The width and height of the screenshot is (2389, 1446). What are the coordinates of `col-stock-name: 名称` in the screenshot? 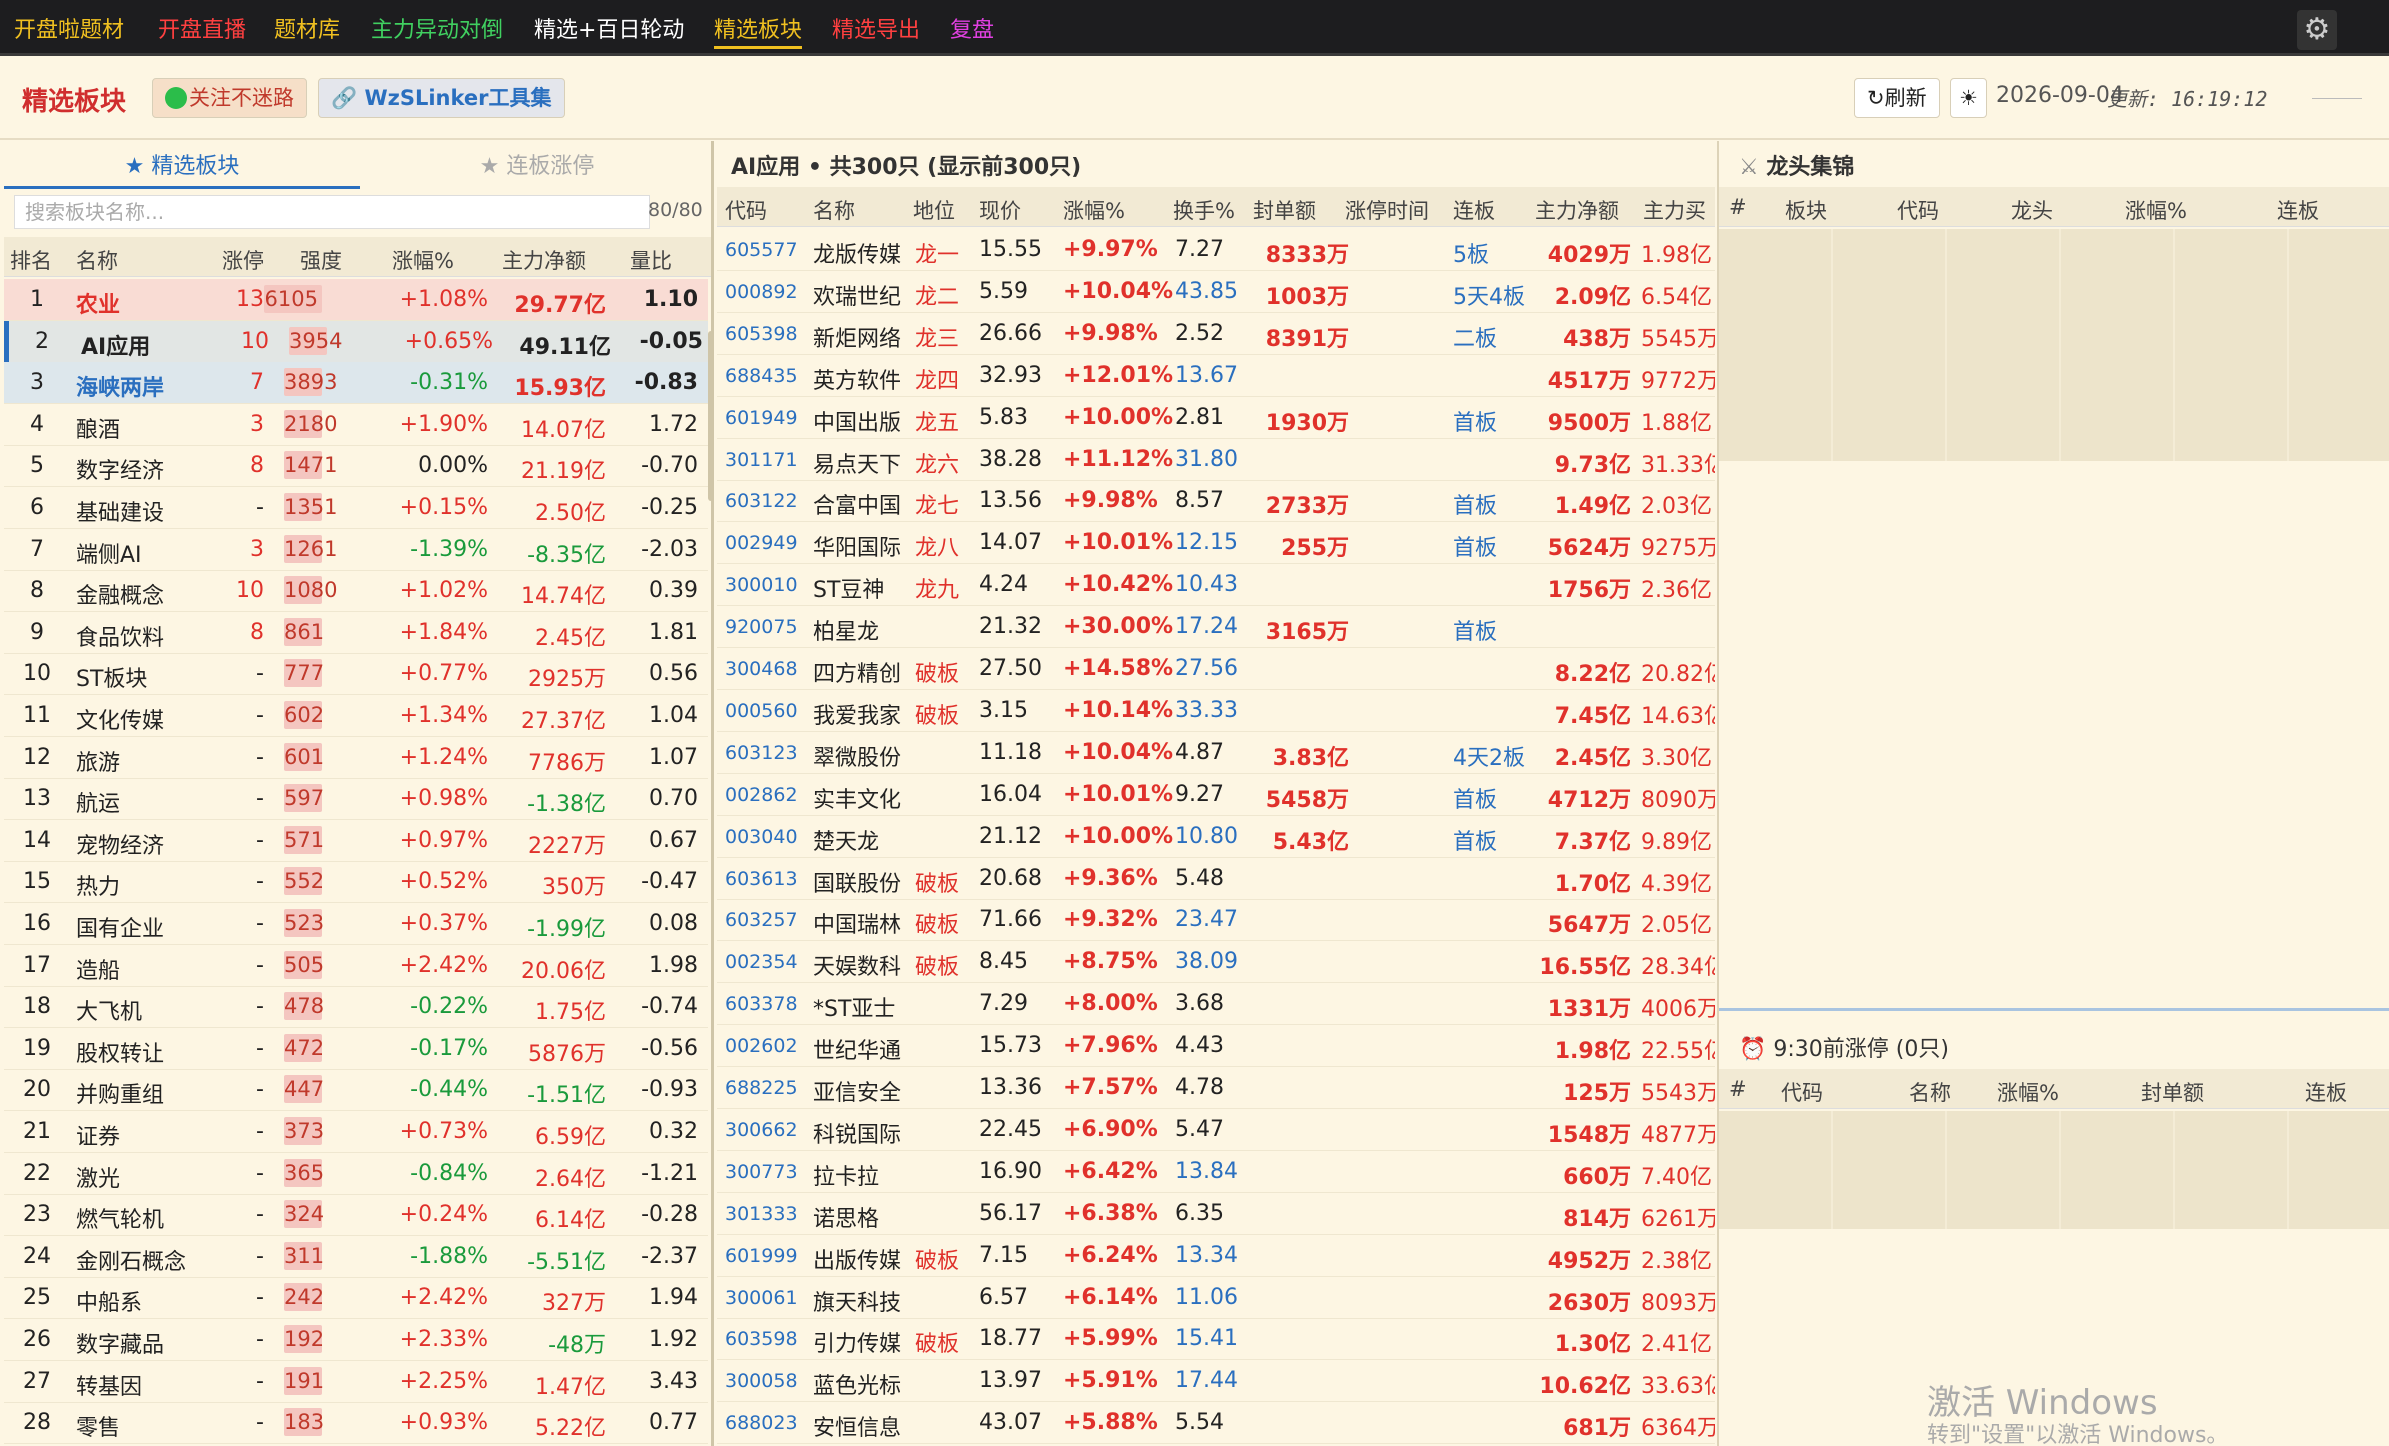 It's located at (834, 210).